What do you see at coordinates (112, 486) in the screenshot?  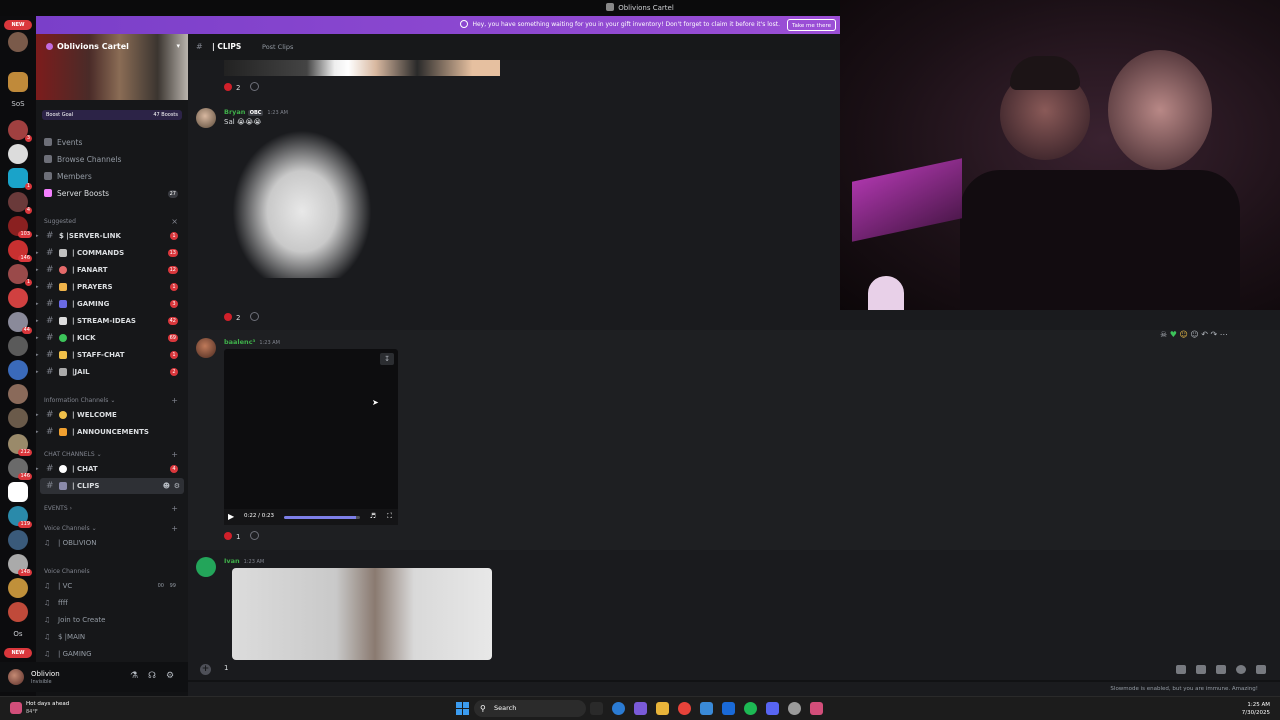 I see `channel-clips: # | CLIPS ☻ ⚙` at bounding box center [112, 486].